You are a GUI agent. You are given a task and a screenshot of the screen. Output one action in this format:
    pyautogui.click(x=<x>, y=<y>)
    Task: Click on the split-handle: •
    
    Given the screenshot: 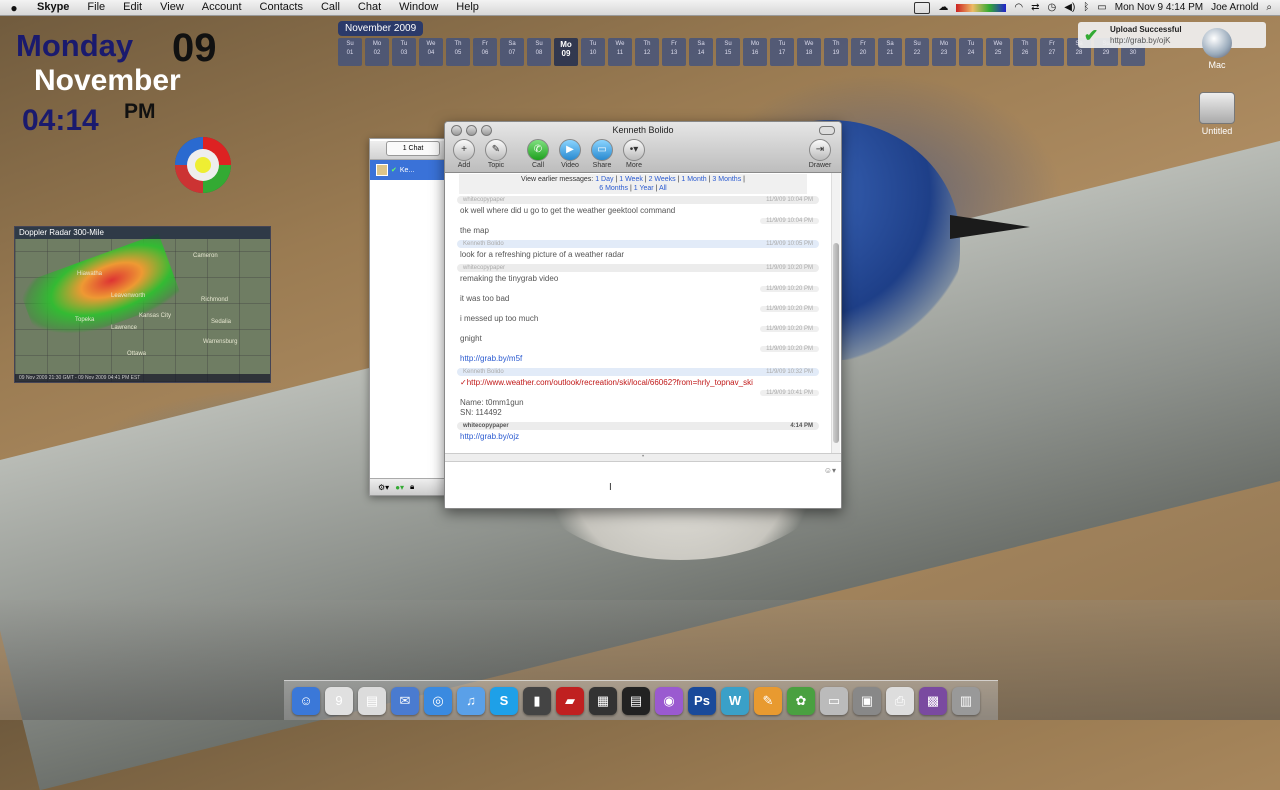 What is the action you would take?
    pyautogui.click(x=643, y=457)
    